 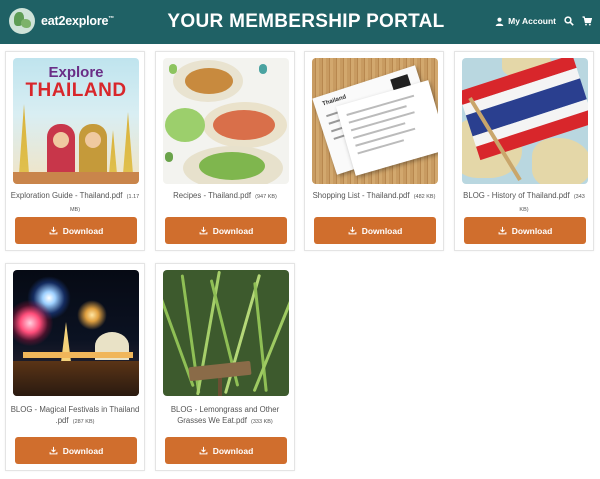 I want to click on user-icon, so click(x=499, y=21).